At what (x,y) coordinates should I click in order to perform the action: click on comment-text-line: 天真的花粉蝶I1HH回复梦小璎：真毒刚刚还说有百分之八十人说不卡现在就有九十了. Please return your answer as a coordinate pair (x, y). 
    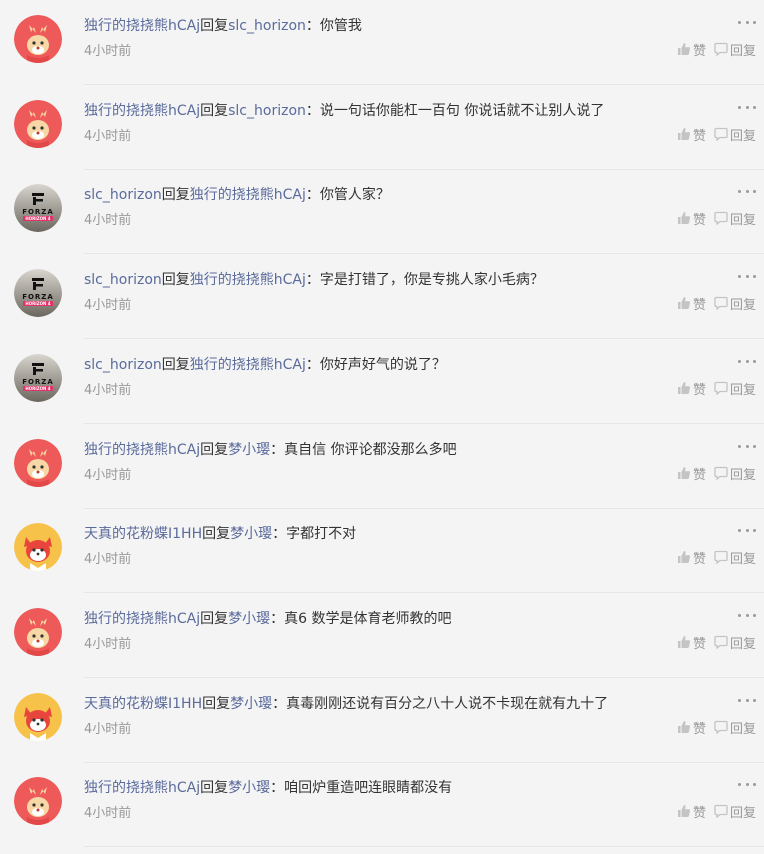
    Looking at the image, I should click on (346, 704).